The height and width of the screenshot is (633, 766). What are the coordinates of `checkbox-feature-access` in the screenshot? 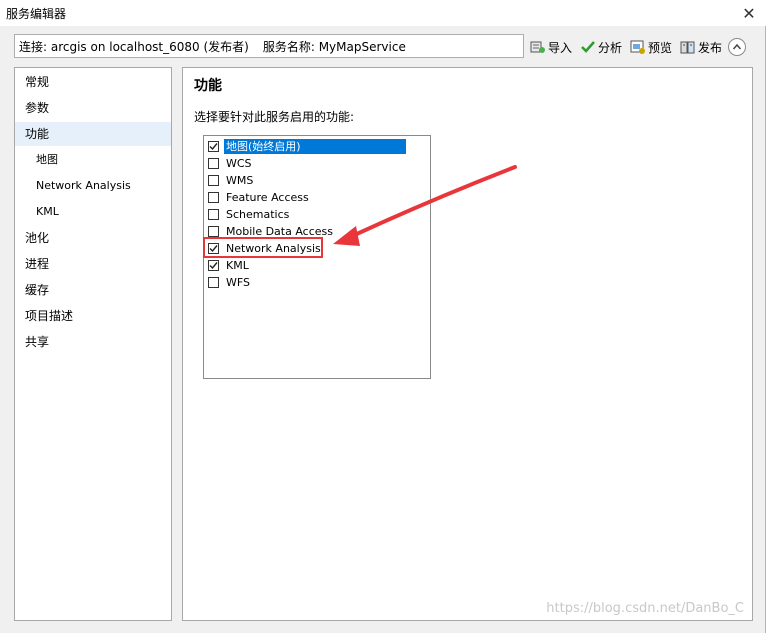 It's located at (213, 197).